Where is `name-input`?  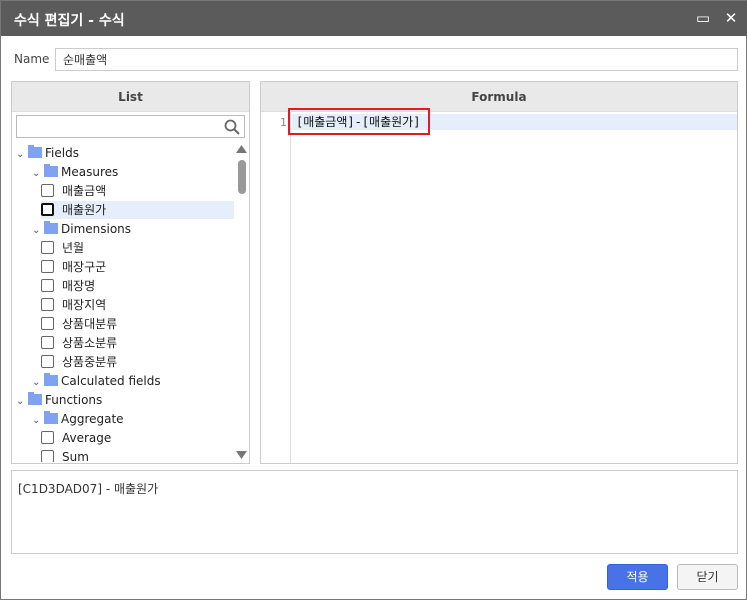 name-input is located at coordinates (396, 59).